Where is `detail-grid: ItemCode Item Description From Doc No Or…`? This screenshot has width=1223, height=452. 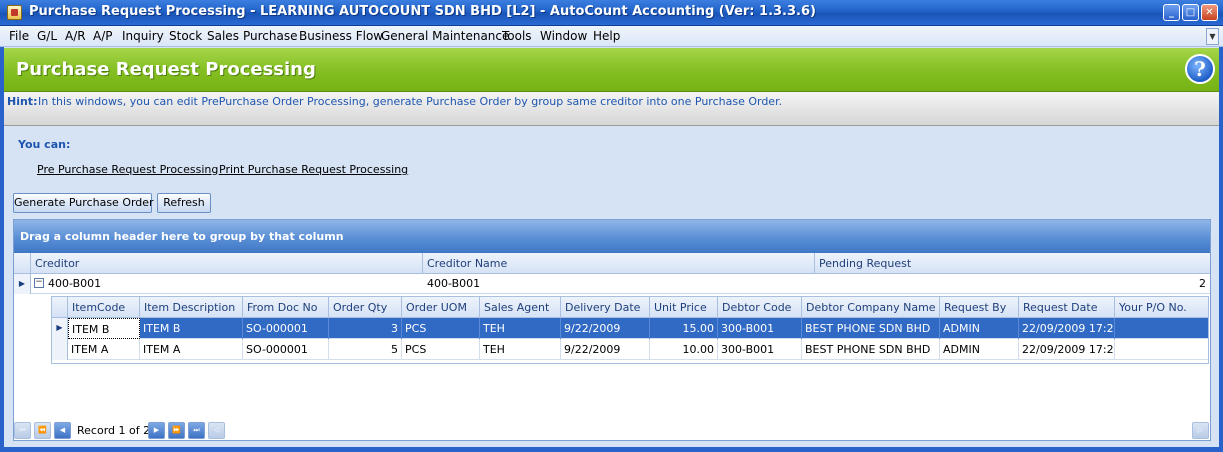
detail-grid: ItemCode Item Description From Doc No Or… is located at coordinates (630, 330).